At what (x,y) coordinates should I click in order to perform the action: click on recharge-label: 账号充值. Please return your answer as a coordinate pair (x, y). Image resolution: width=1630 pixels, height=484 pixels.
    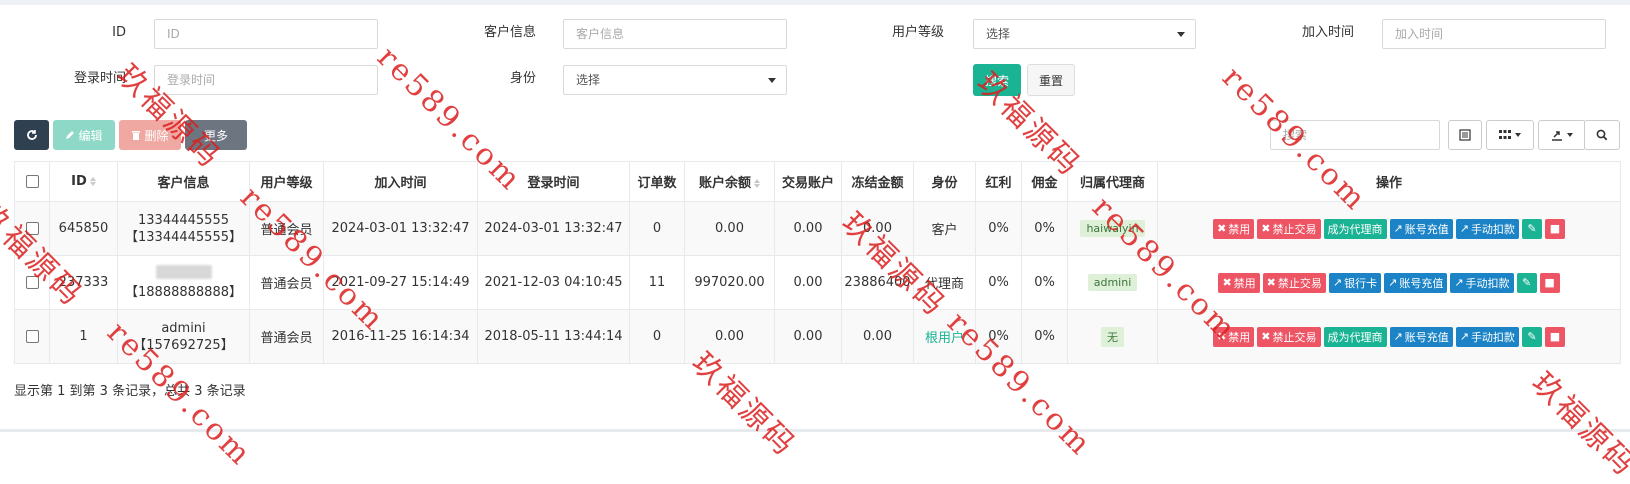
    Looking at the image, I should click on (1426, 229).